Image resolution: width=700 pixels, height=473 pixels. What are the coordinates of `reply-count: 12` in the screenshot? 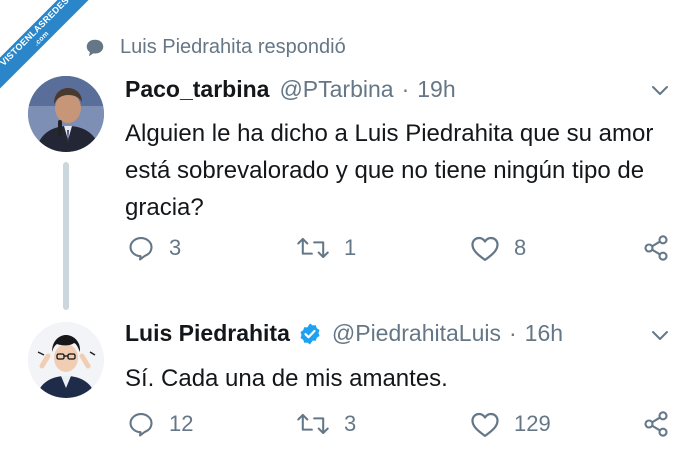 It's located at (181, 423).